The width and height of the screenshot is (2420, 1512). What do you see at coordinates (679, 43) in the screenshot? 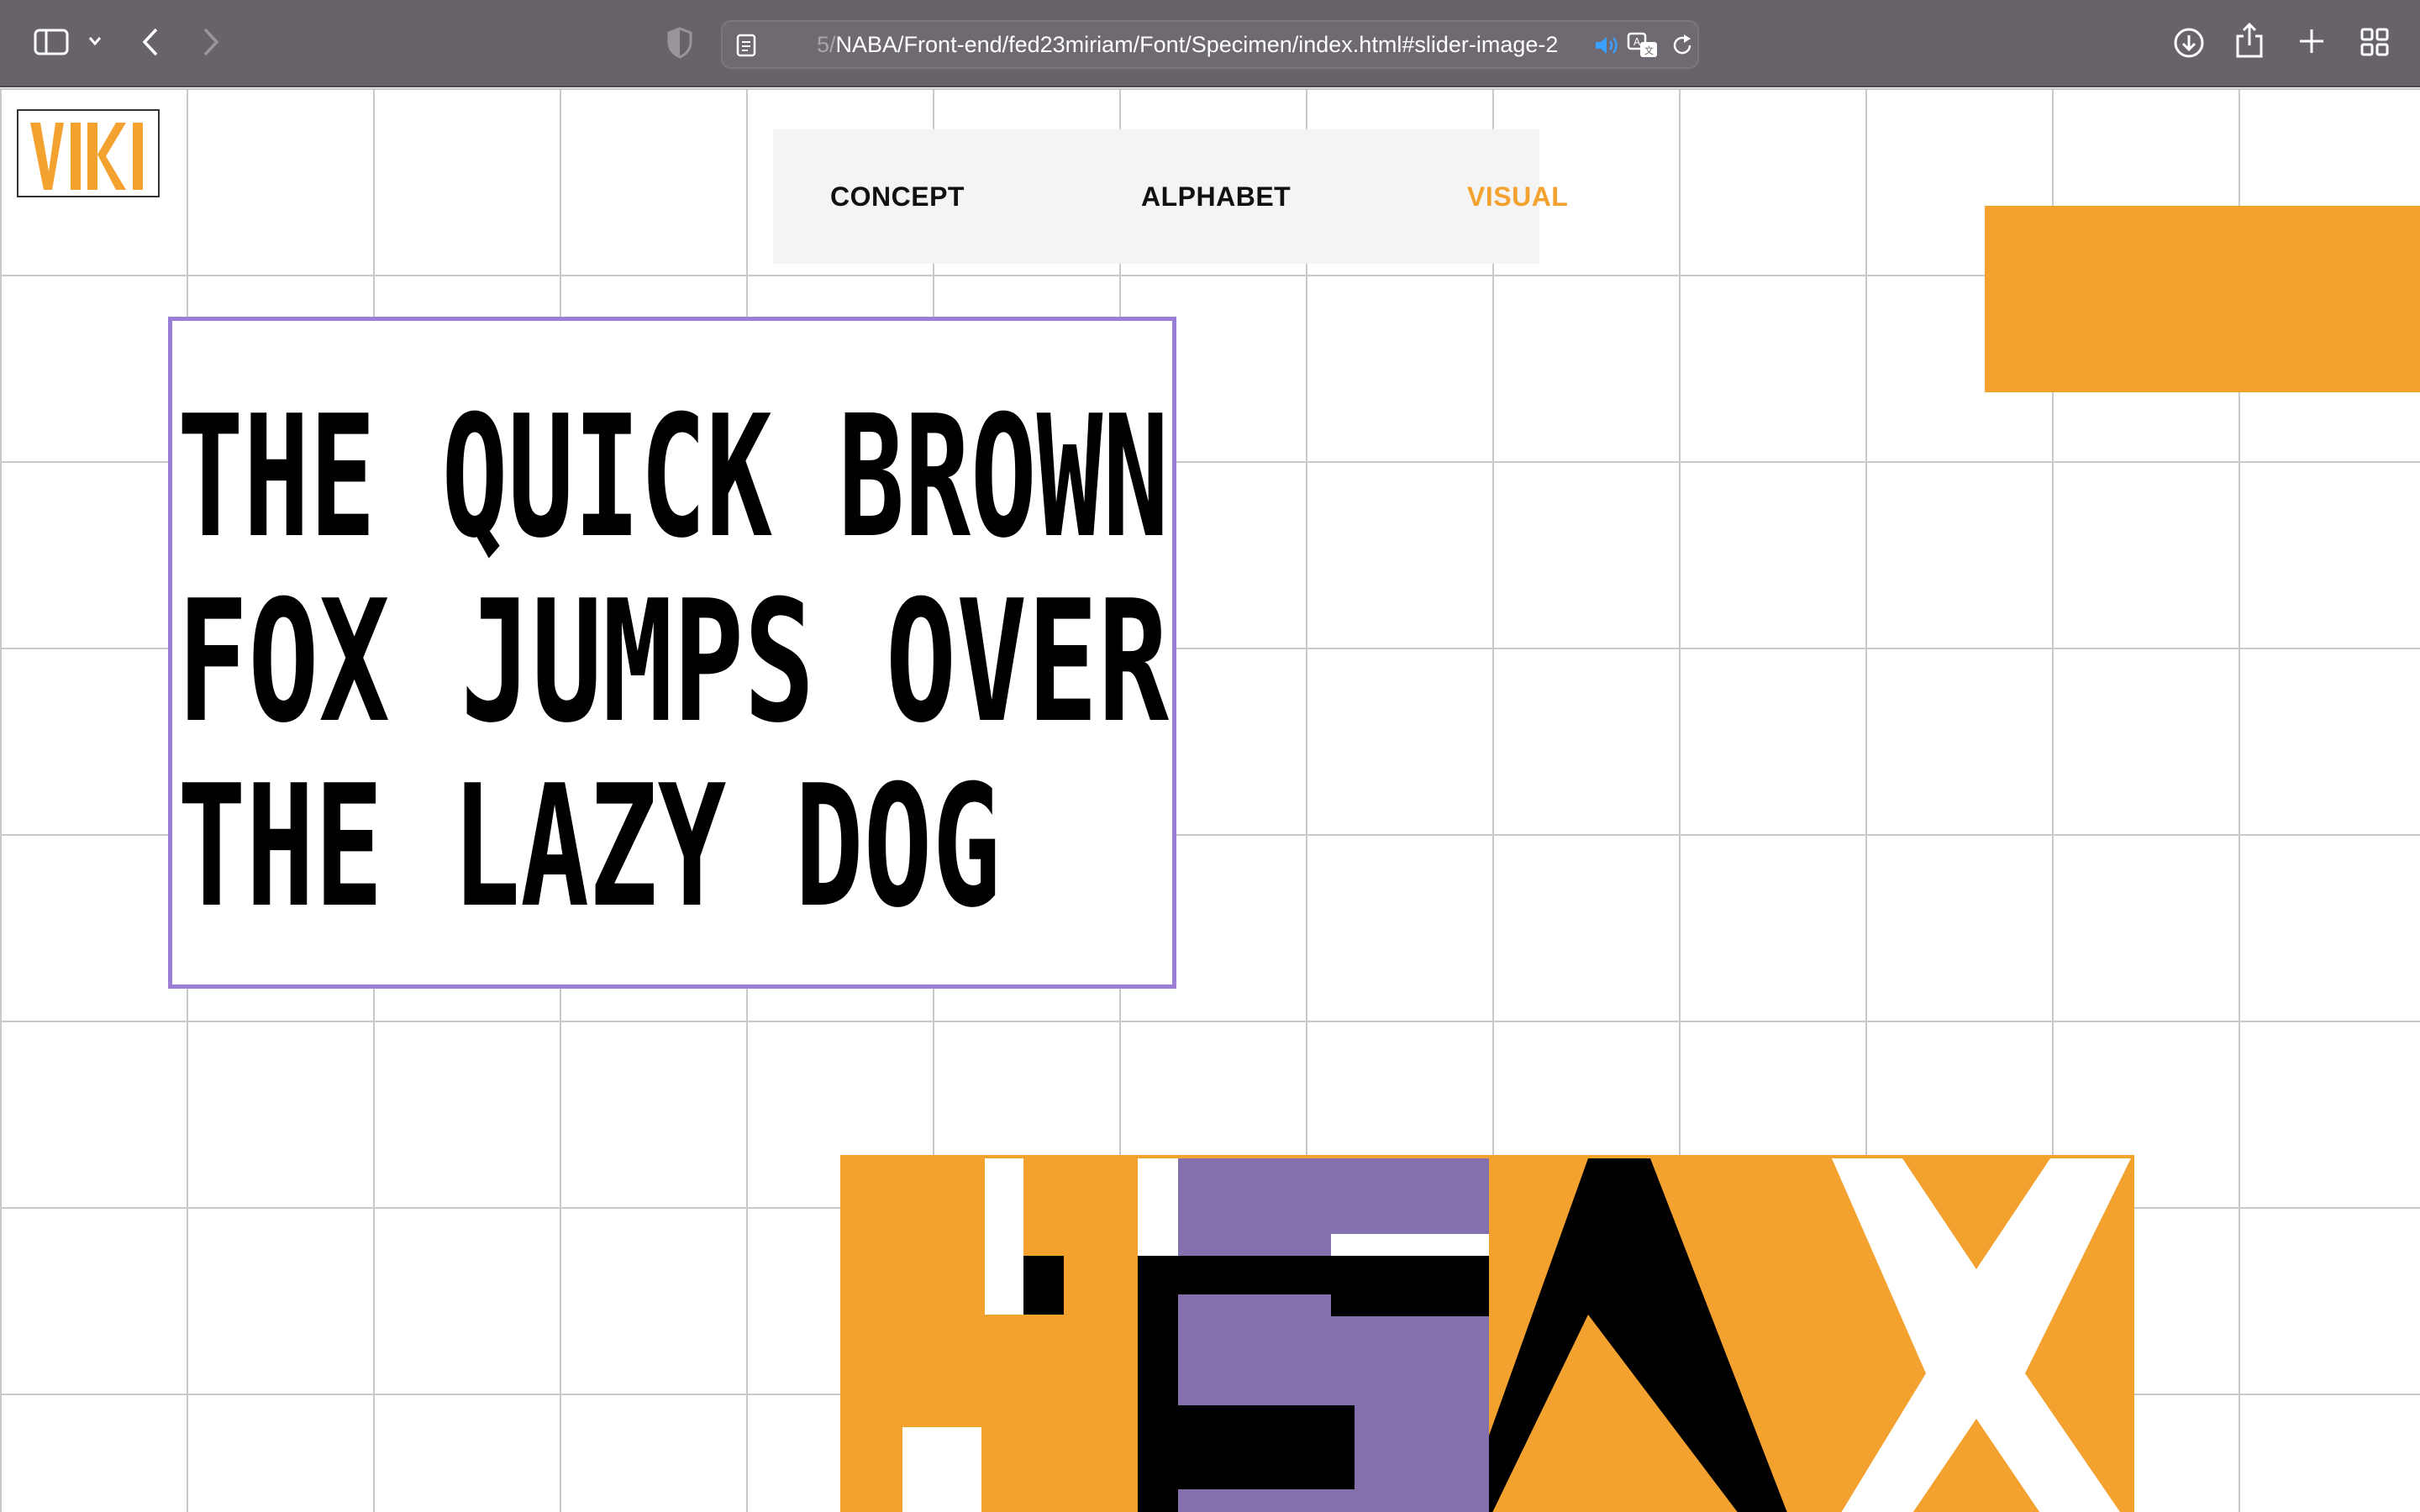
I see `privacy-shield-icon` at bounding box center [679, 43].